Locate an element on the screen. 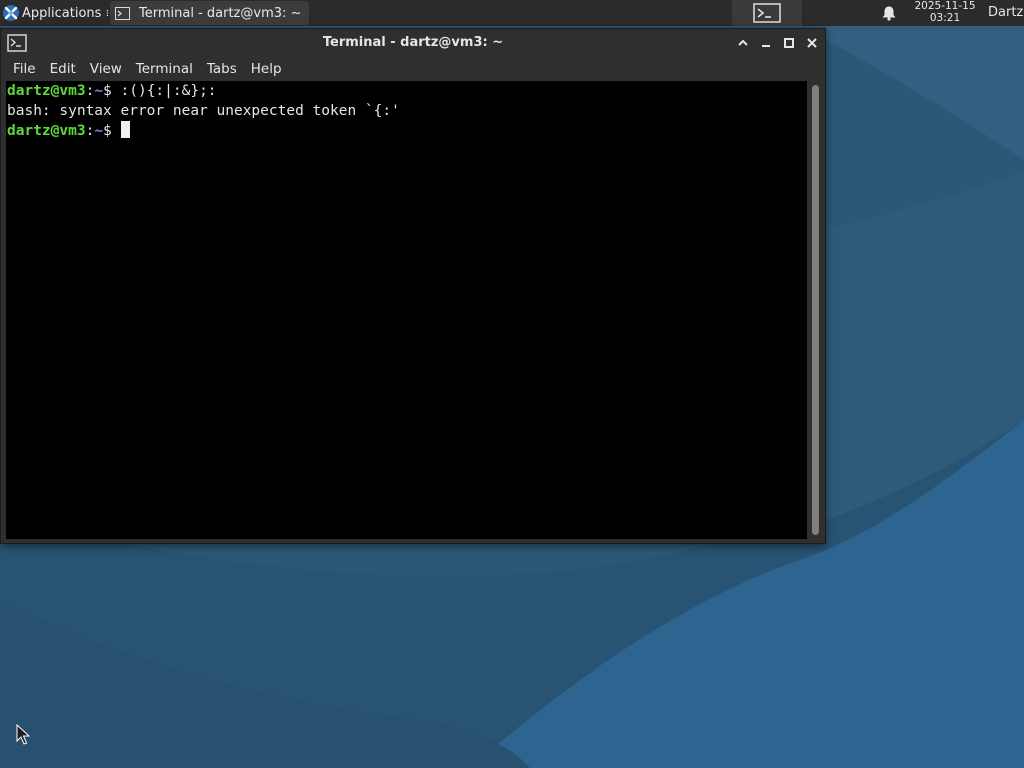  menu-edit: Edit is located at coordinates (63, 69).